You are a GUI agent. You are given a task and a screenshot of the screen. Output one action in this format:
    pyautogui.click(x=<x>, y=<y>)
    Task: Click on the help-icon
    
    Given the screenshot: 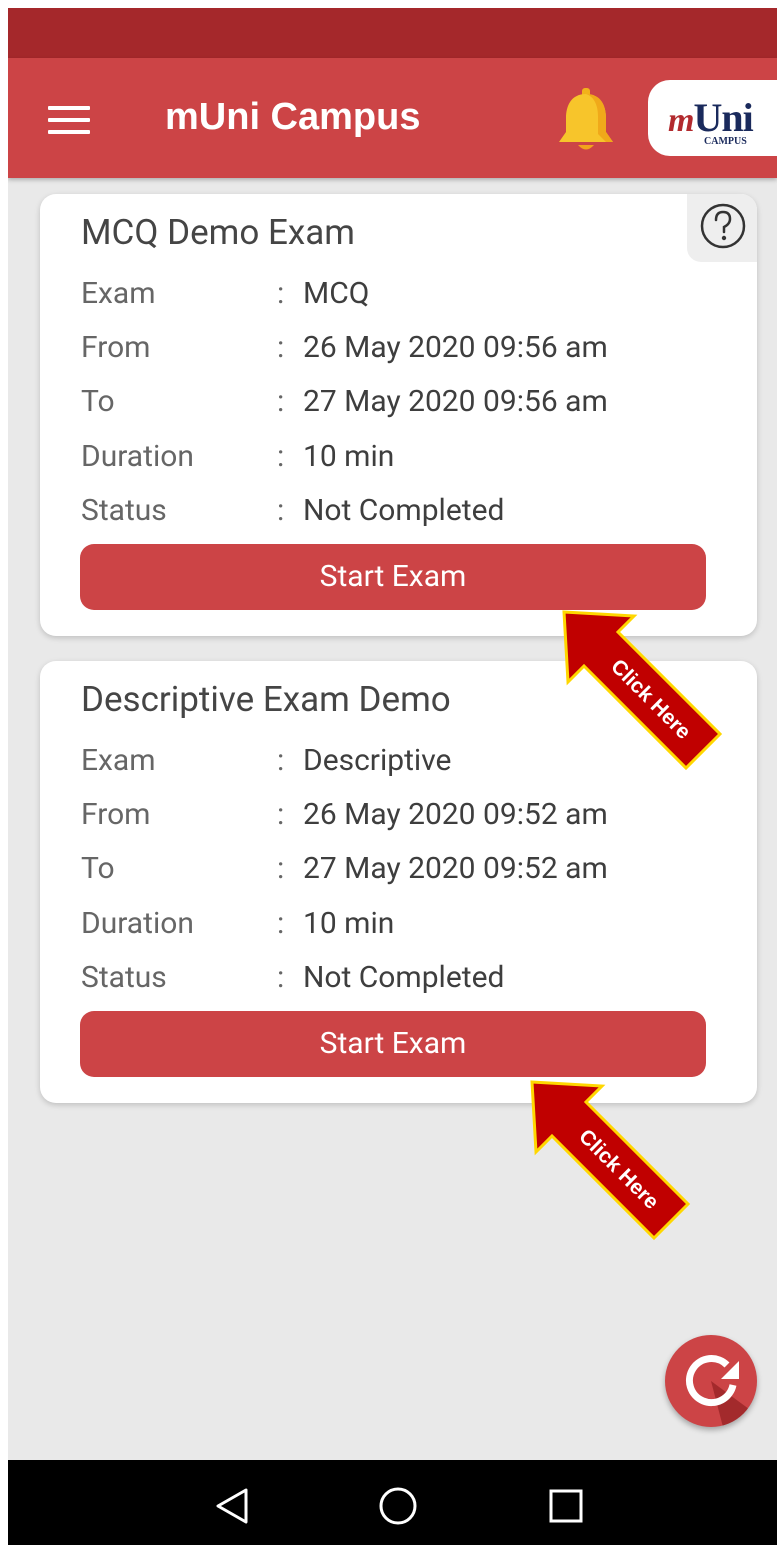 What is the action you would take?
    pyautogui.click(x=722, y=228)
    